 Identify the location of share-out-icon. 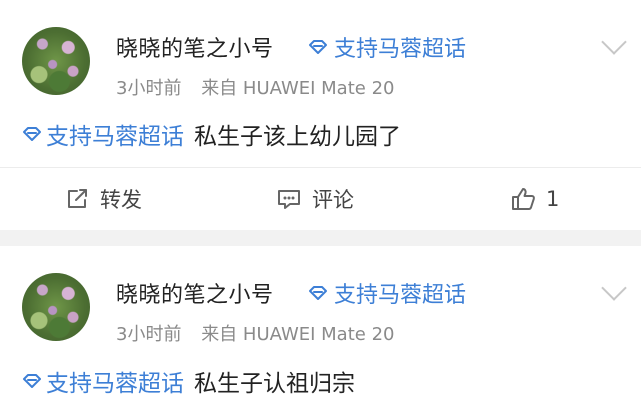
(78, 199).